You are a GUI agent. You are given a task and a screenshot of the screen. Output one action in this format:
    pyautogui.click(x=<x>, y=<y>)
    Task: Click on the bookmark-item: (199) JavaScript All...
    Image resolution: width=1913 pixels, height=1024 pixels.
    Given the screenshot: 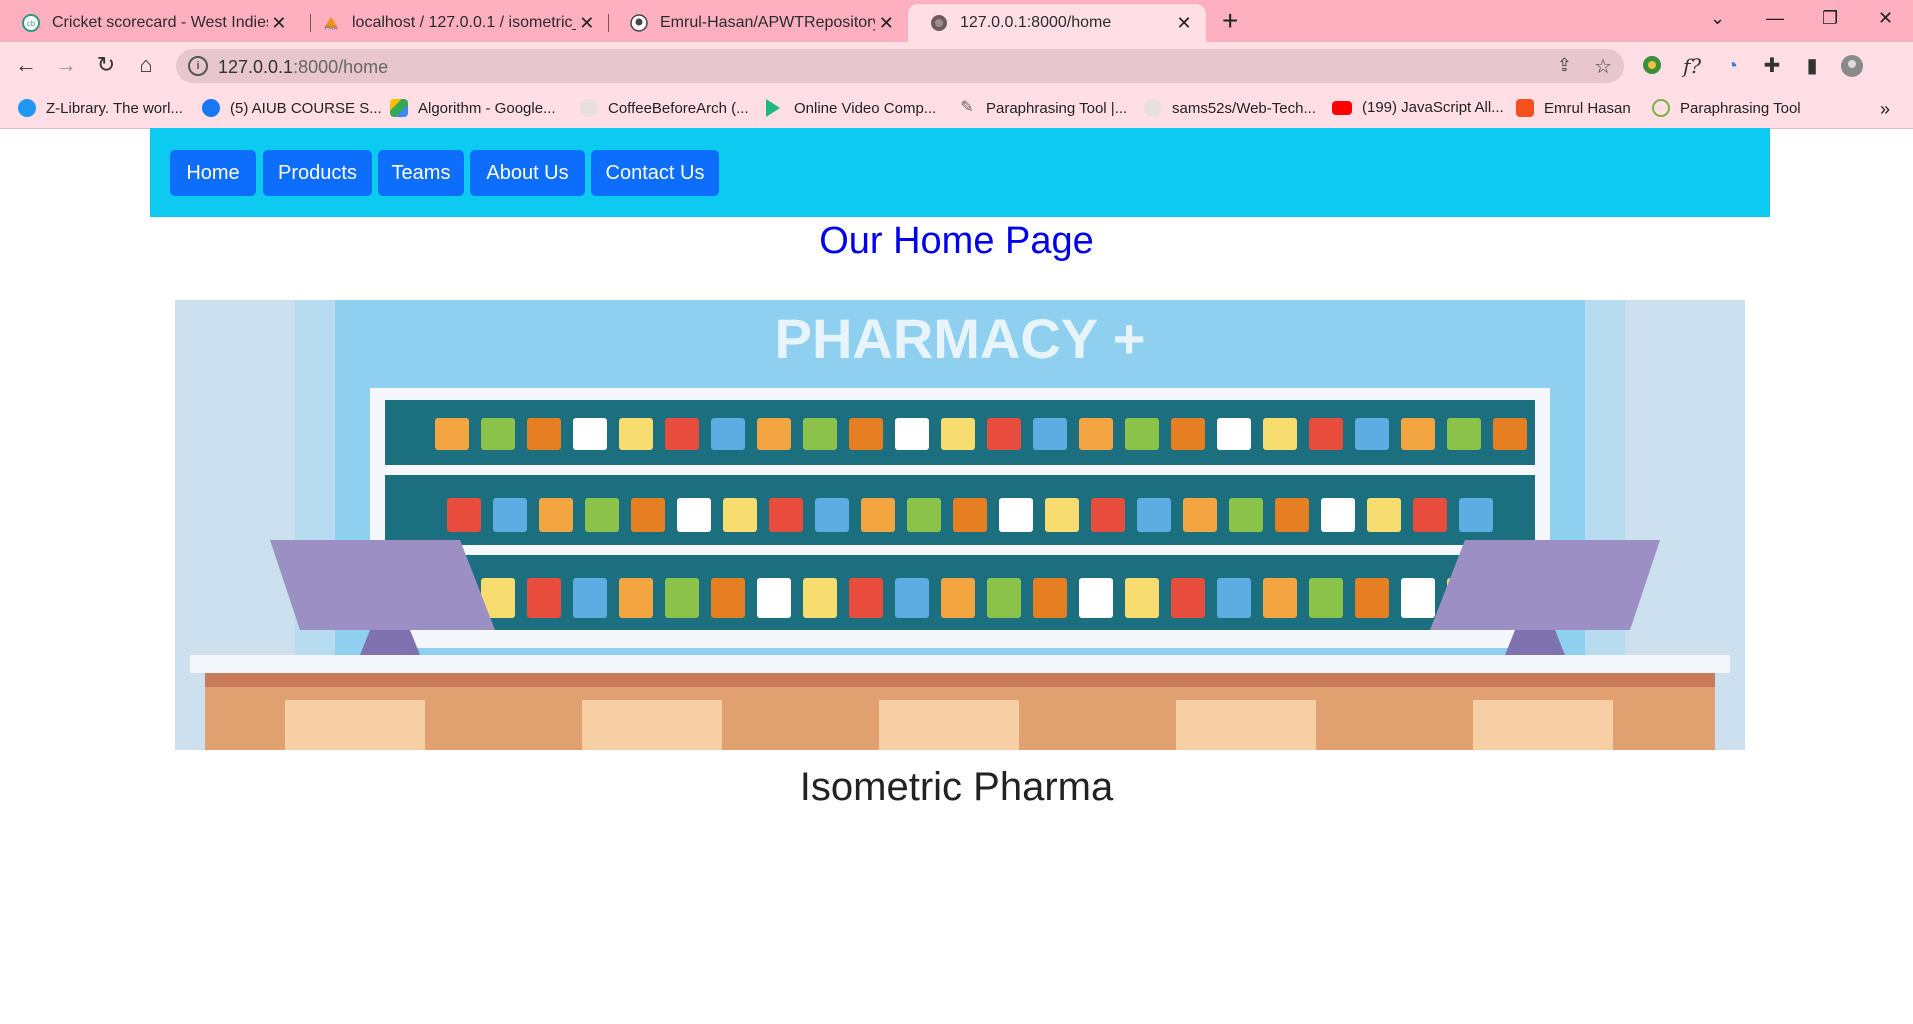 What is the action you would take?
    pyautogui.click(x=1418, y=107)
    